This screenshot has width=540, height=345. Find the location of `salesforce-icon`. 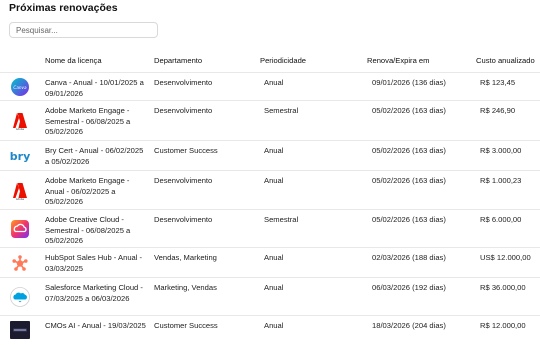

salesforce-icon is located at coordinates (20, 297).